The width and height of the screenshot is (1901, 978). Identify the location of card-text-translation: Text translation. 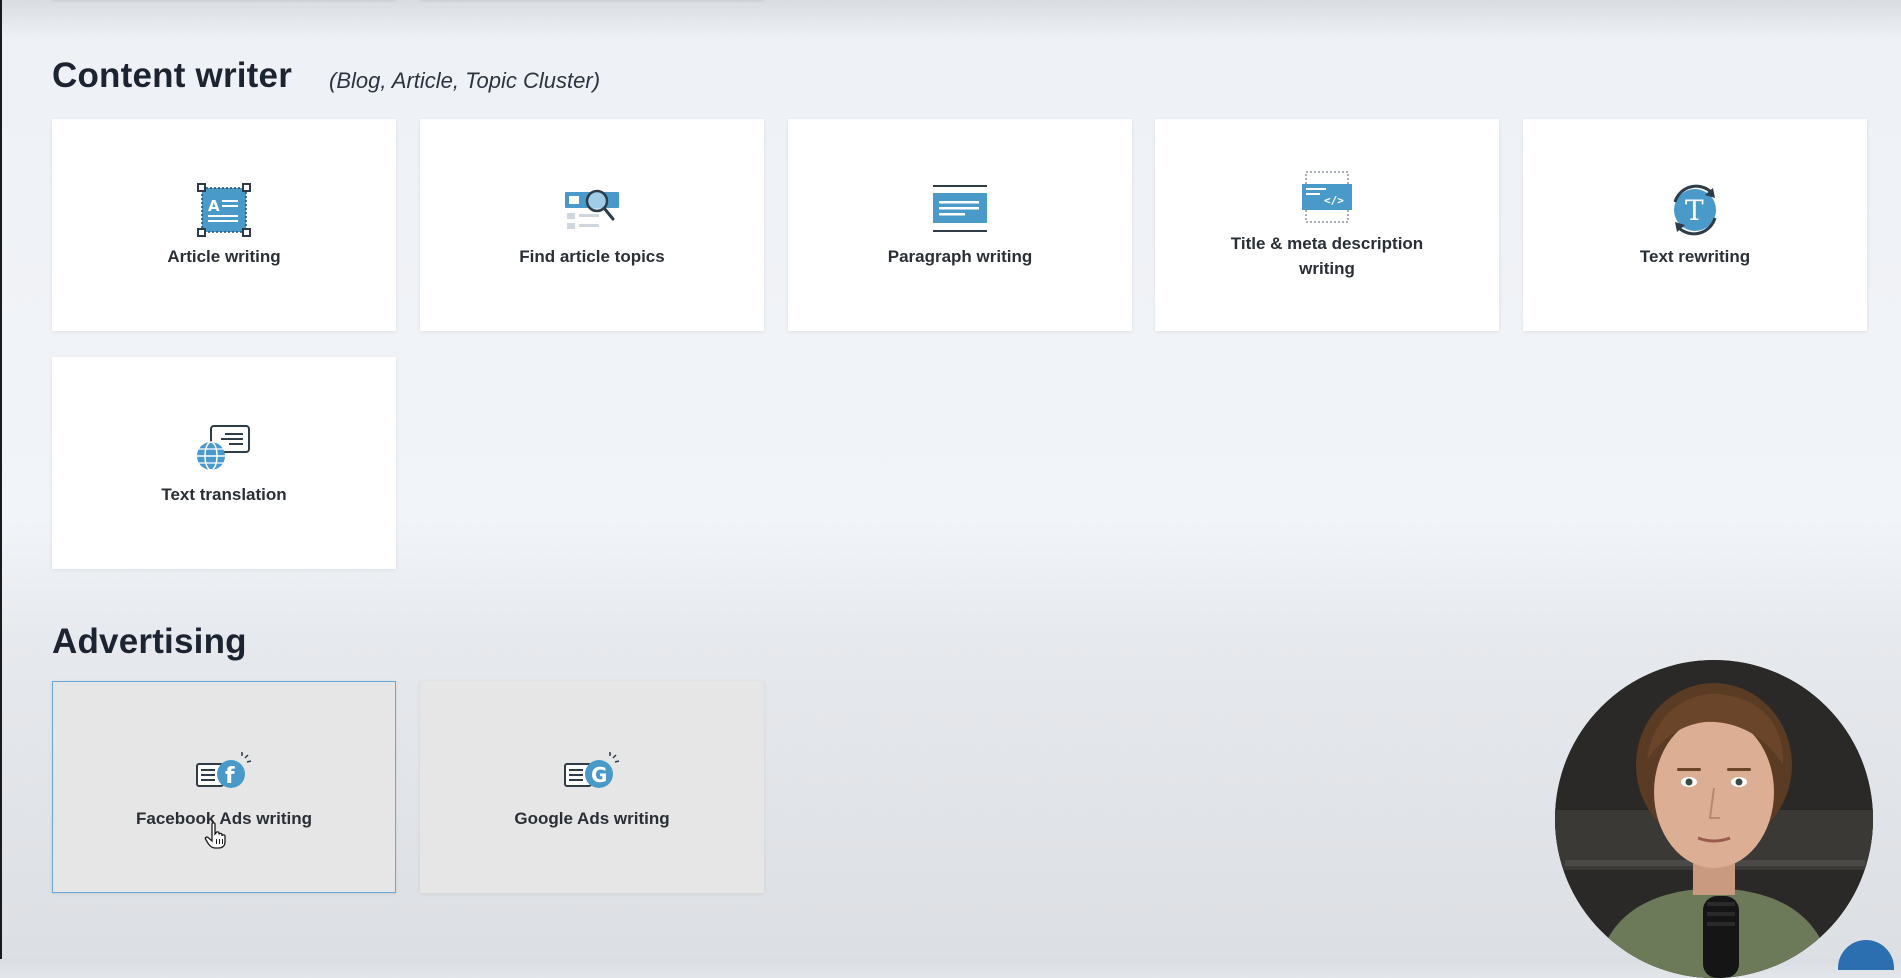
(224, 463).